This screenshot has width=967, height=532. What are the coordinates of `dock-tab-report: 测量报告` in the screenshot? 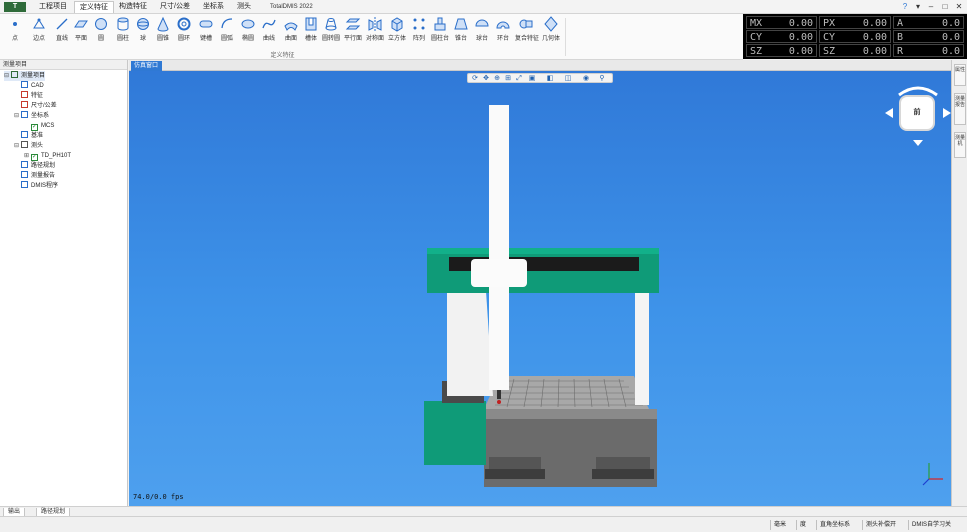 It's located at (960, 109).